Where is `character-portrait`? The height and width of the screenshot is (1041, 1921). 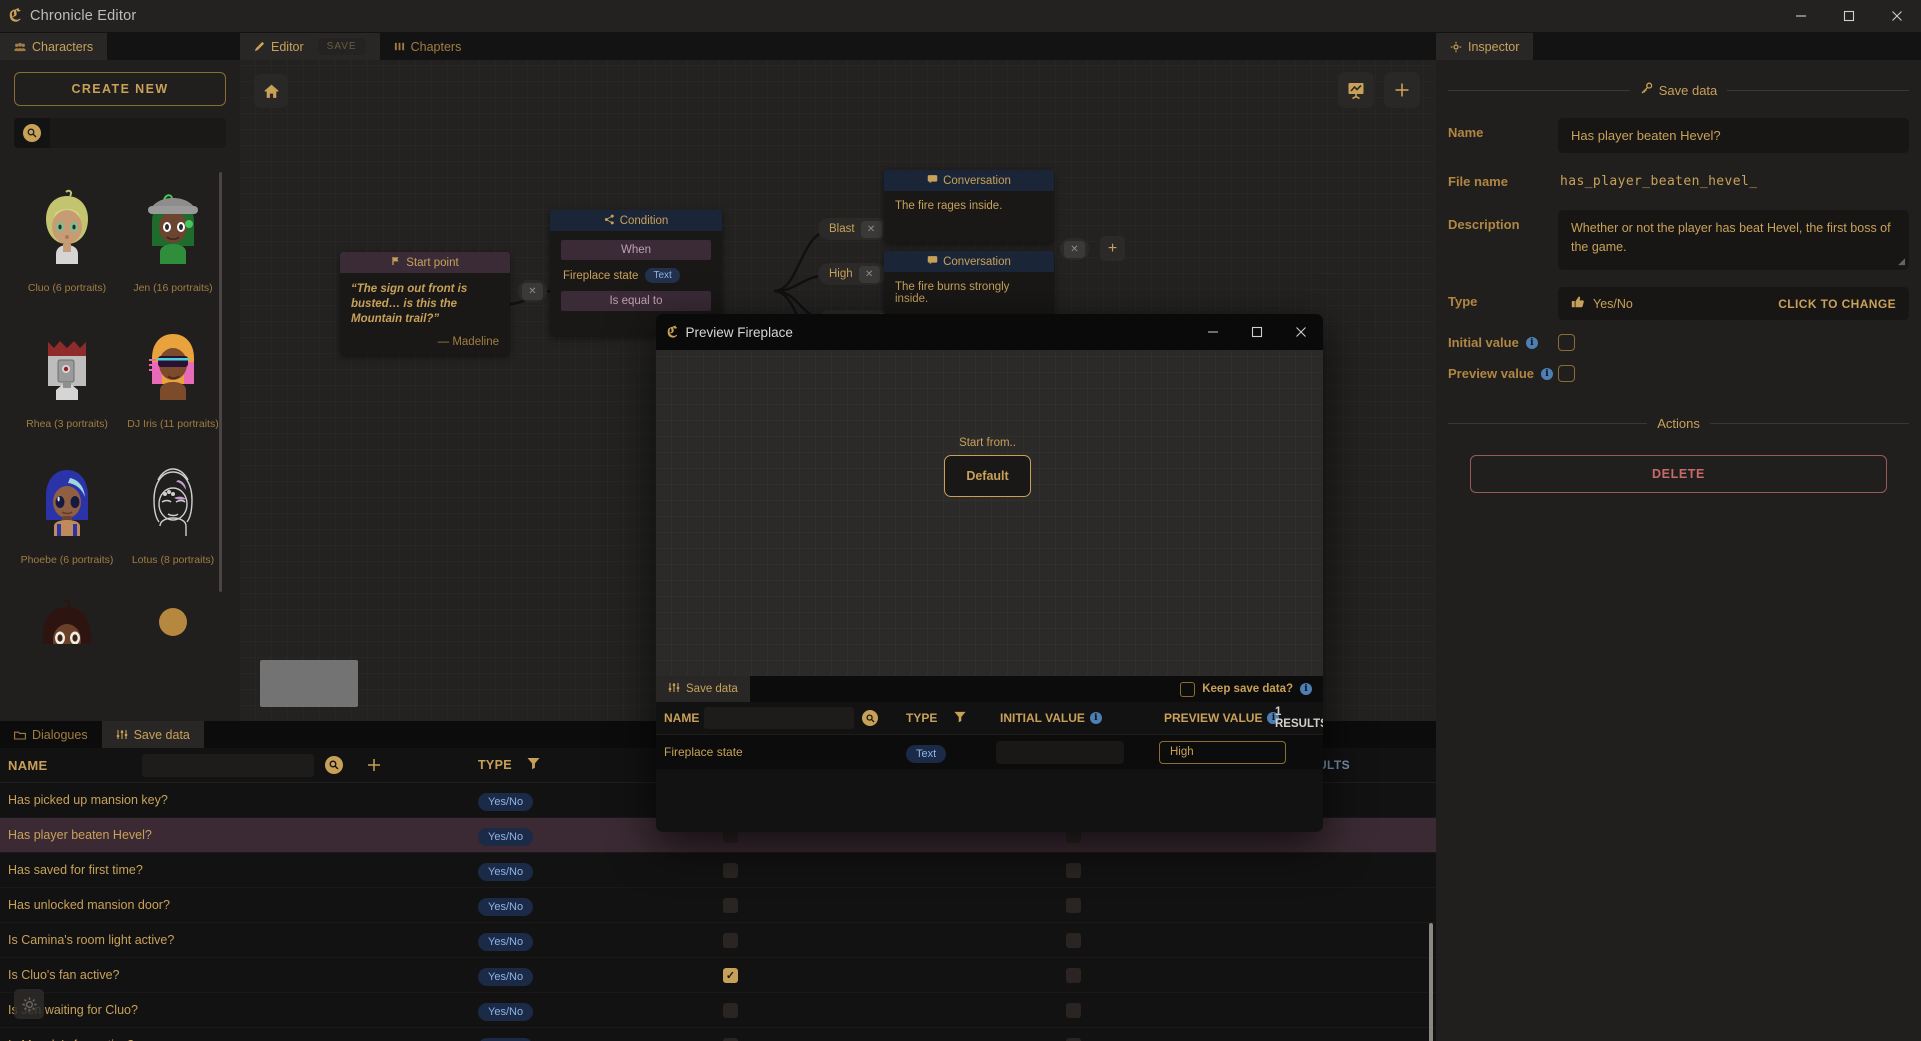 character-portrait is located at coordinates (173, 230).